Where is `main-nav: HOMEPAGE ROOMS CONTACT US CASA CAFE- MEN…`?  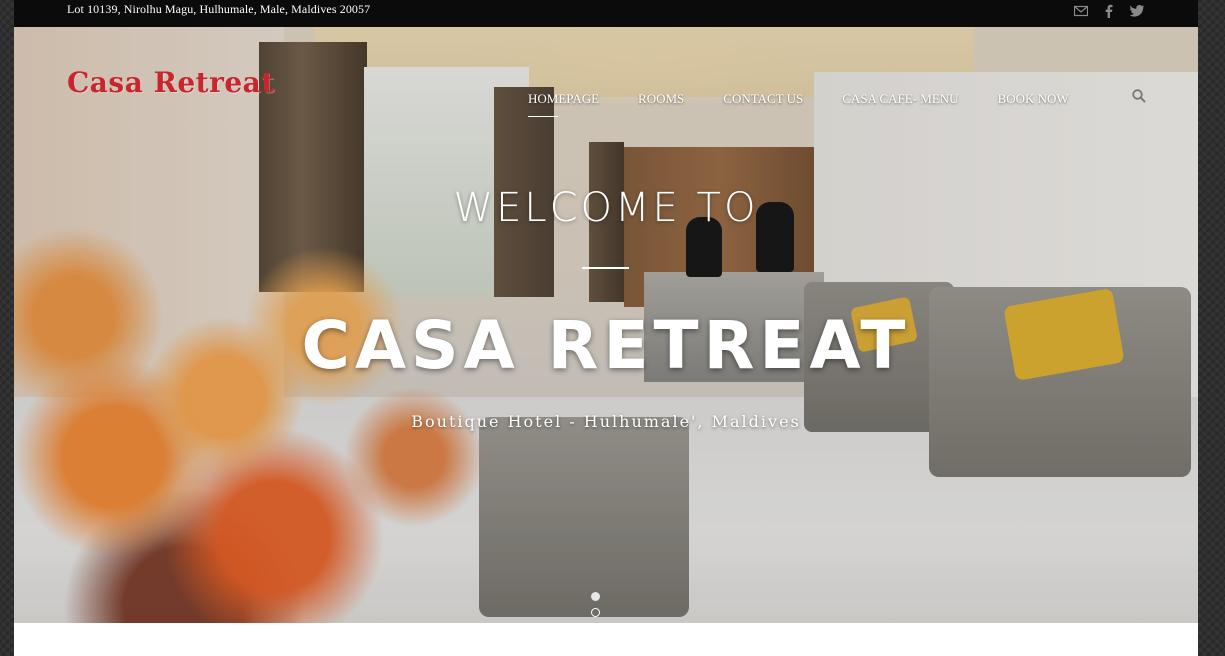 main-nav: HOMEPAGE ROOMS CONTACT US CASA CAFE- MEN… is located at coordinates (818, 104).